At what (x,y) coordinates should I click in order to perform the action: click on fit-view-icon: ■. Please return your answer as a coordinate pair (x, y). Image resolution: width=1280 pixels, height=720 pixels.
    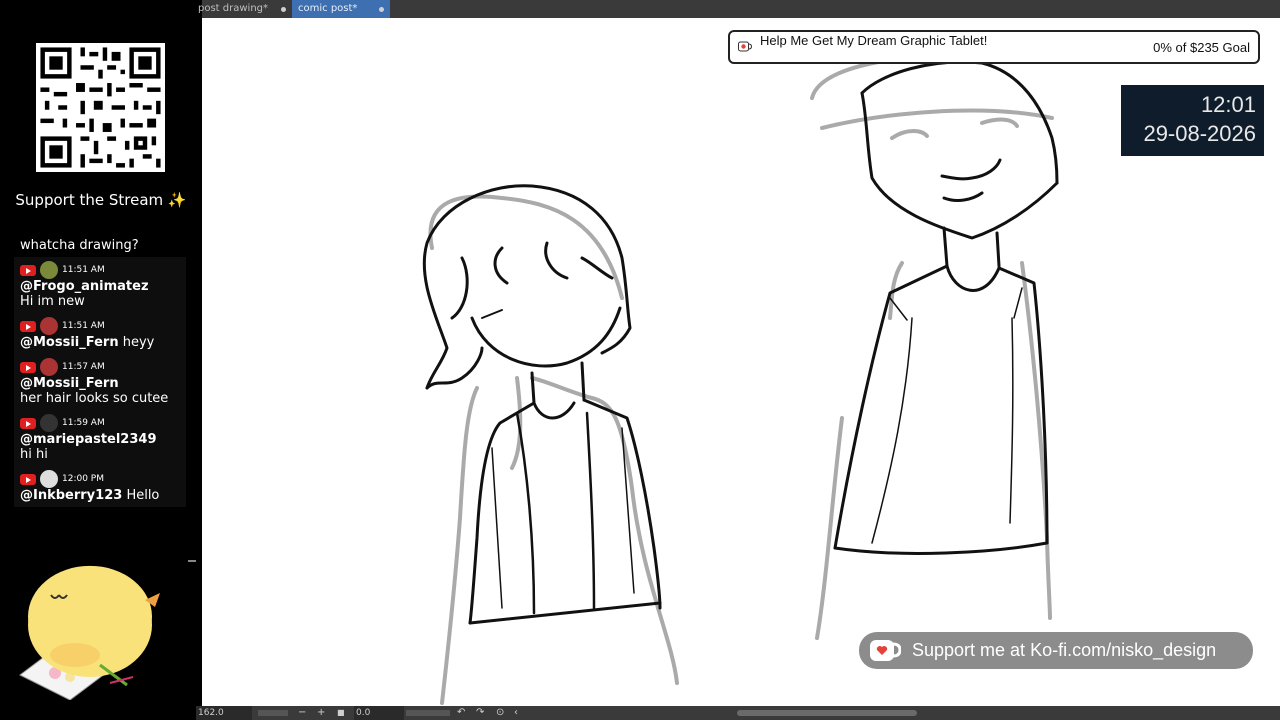
    Looking at the image, I should click on (341, 713).